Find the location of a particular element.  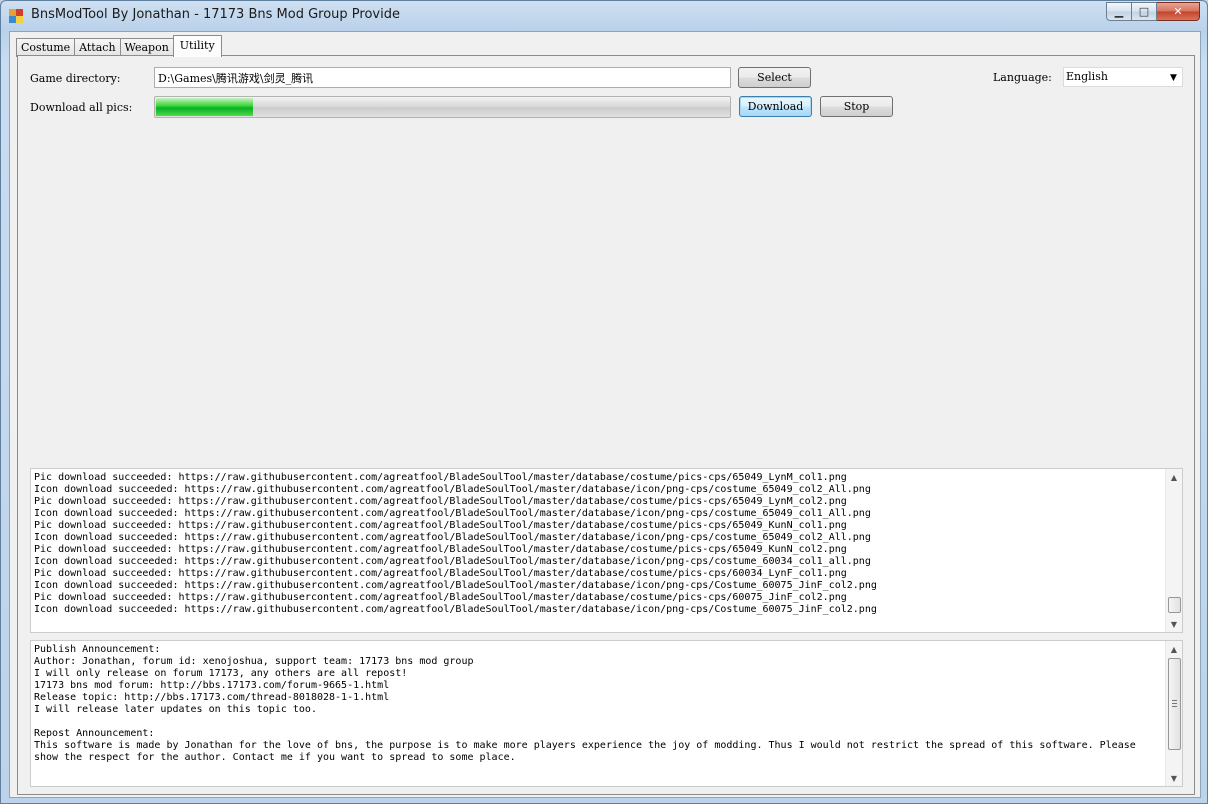

announcement-scroll-thumb is located at coordinates (1174, 704).